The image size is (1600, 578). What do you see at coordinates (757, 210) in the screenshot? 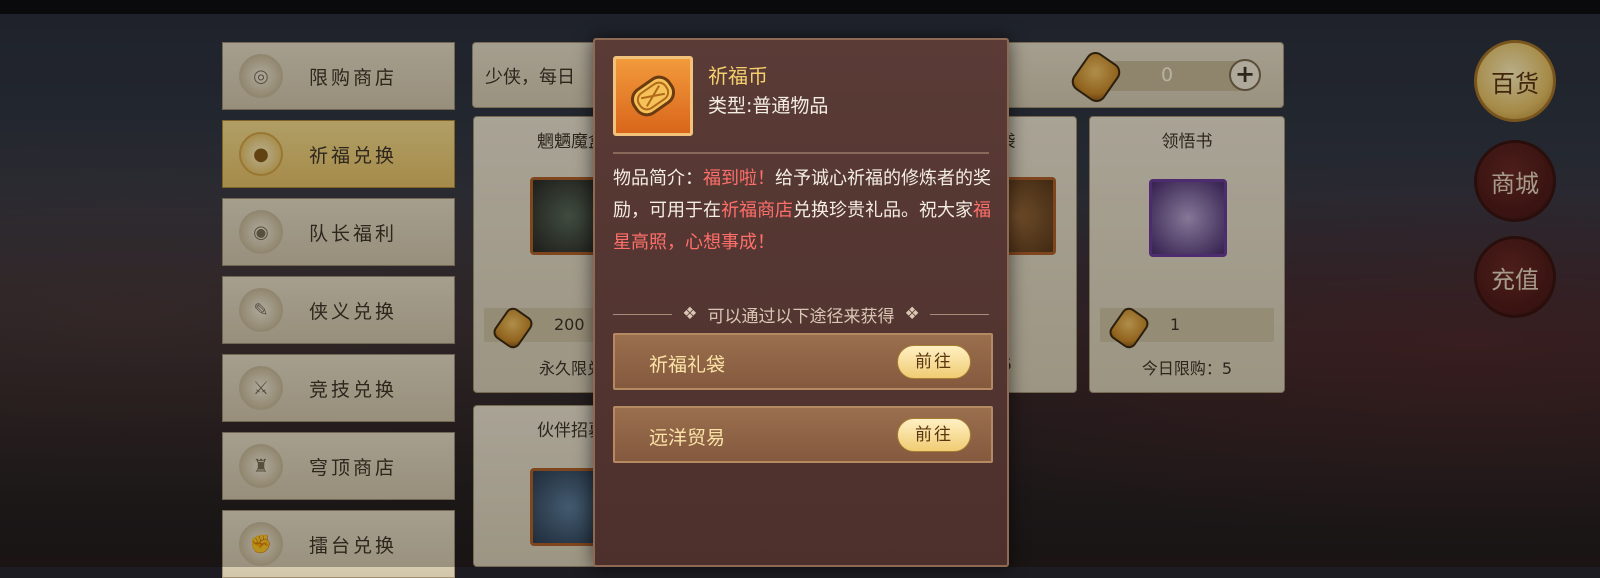
I see `desc-highlight: 祈福商店` at bounding box center [757, 210].